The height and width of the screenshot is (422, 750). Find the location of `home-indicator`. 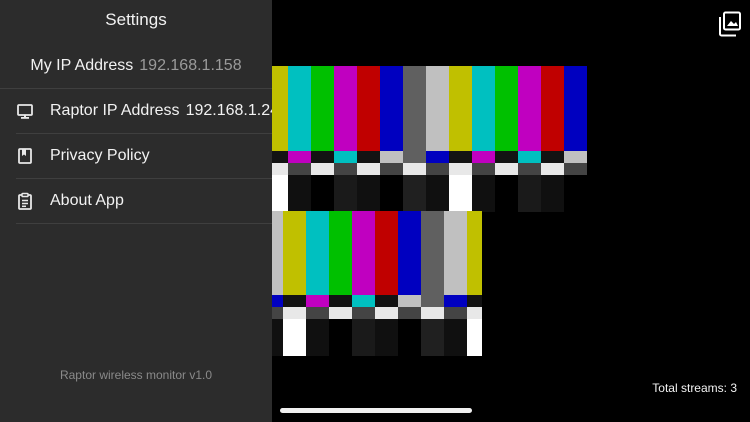

home-indicator is located at coordinates (376, 410).